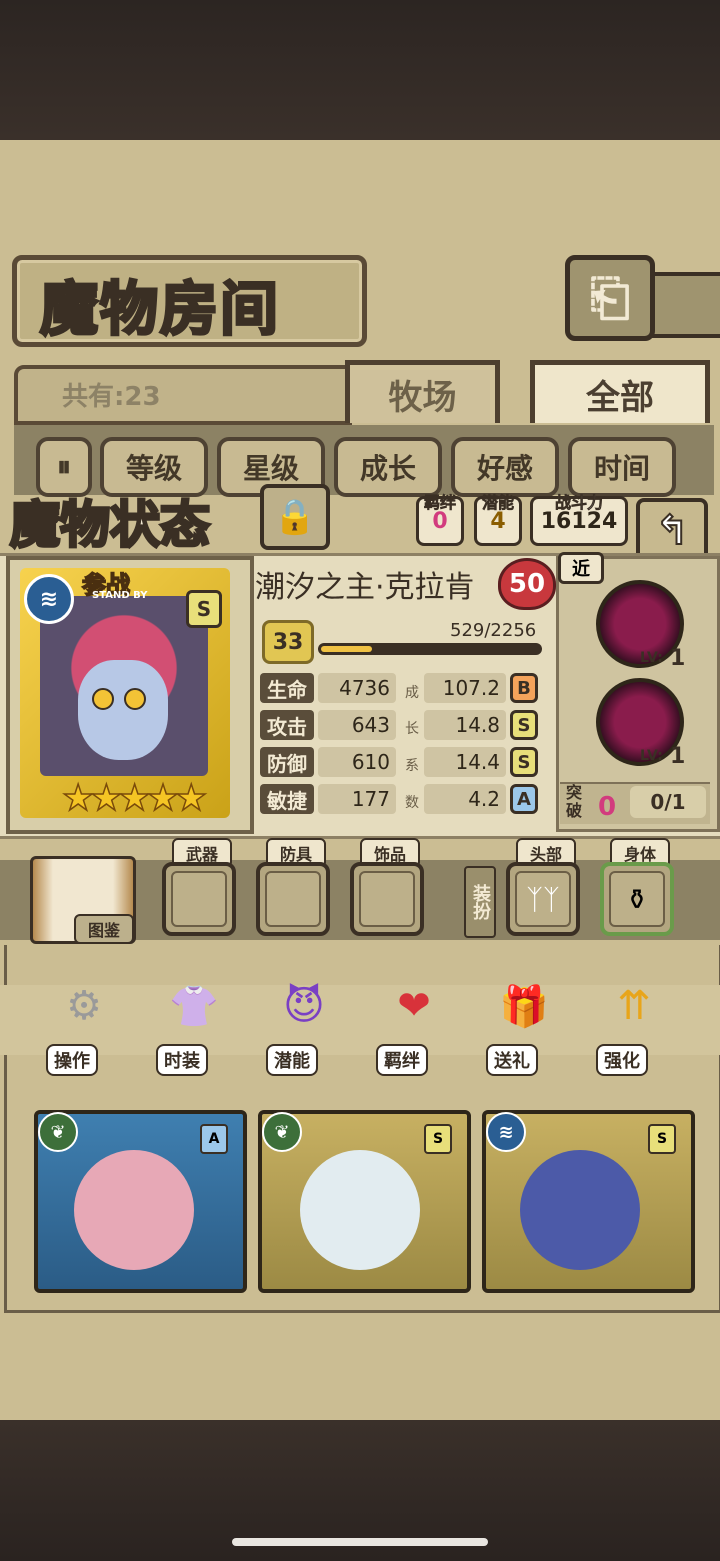 The height and width of the screenshot is (1561, 720). Describe the element at coordinates (422, 391) in the screenshot. I see `tab-farm: 牧场` at that location.